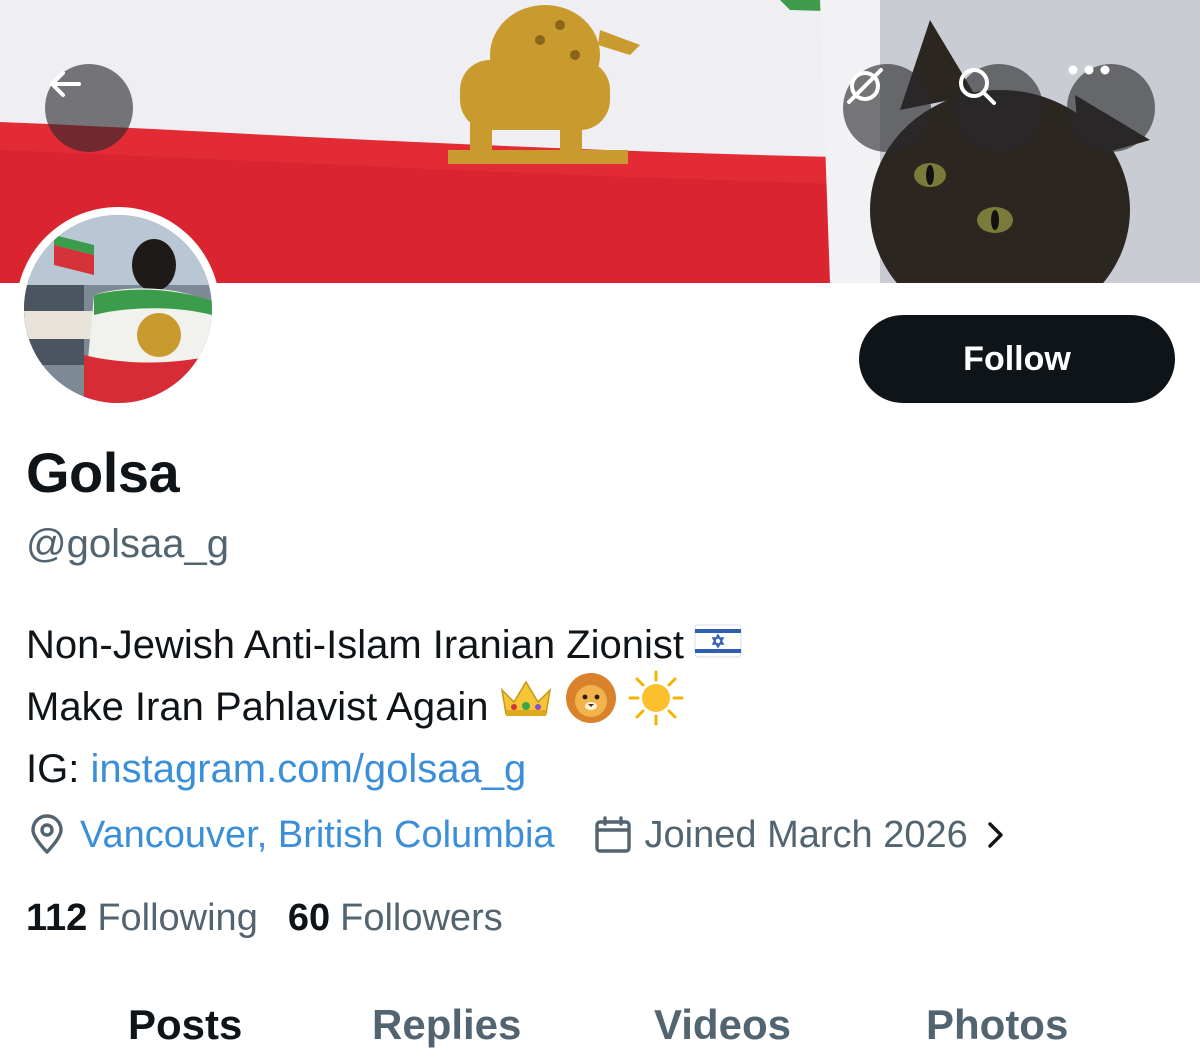 The height and width of the screenshot is (1060, 1200). What do you see at coordinates (317, 835) in the screenshot?
I see `location-link: Vancouver, British Columbia` at bounding box center [317, 835].